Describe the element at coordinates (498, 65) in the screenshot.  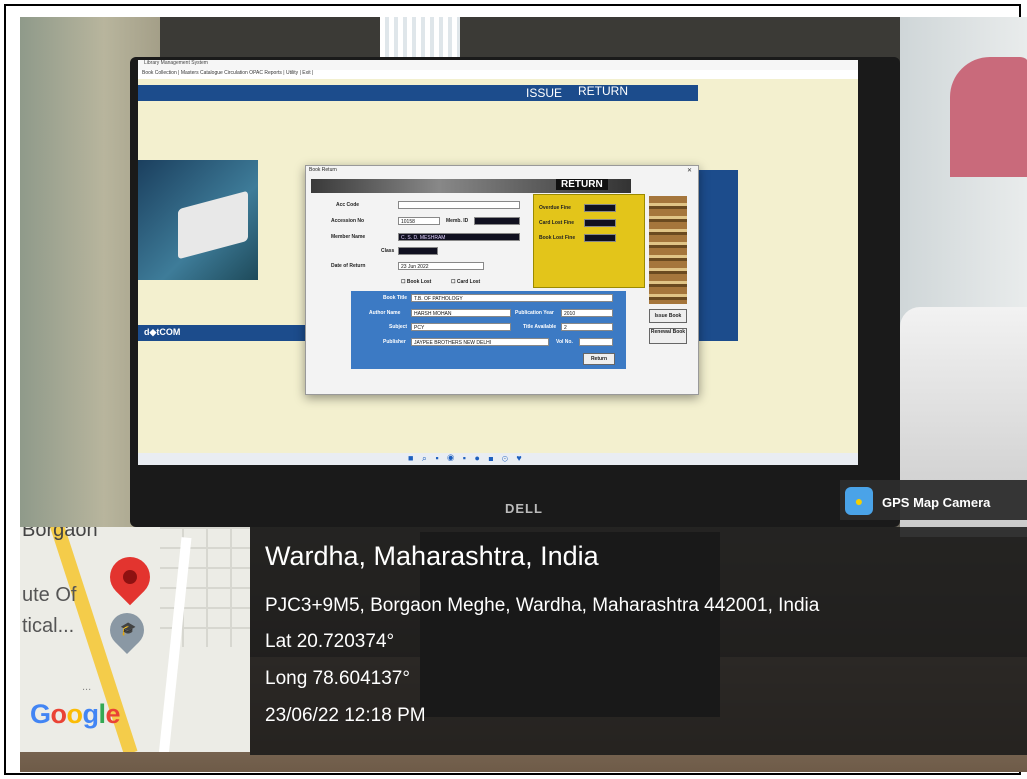
I see `window-titlebar: Library Management System` at that location.